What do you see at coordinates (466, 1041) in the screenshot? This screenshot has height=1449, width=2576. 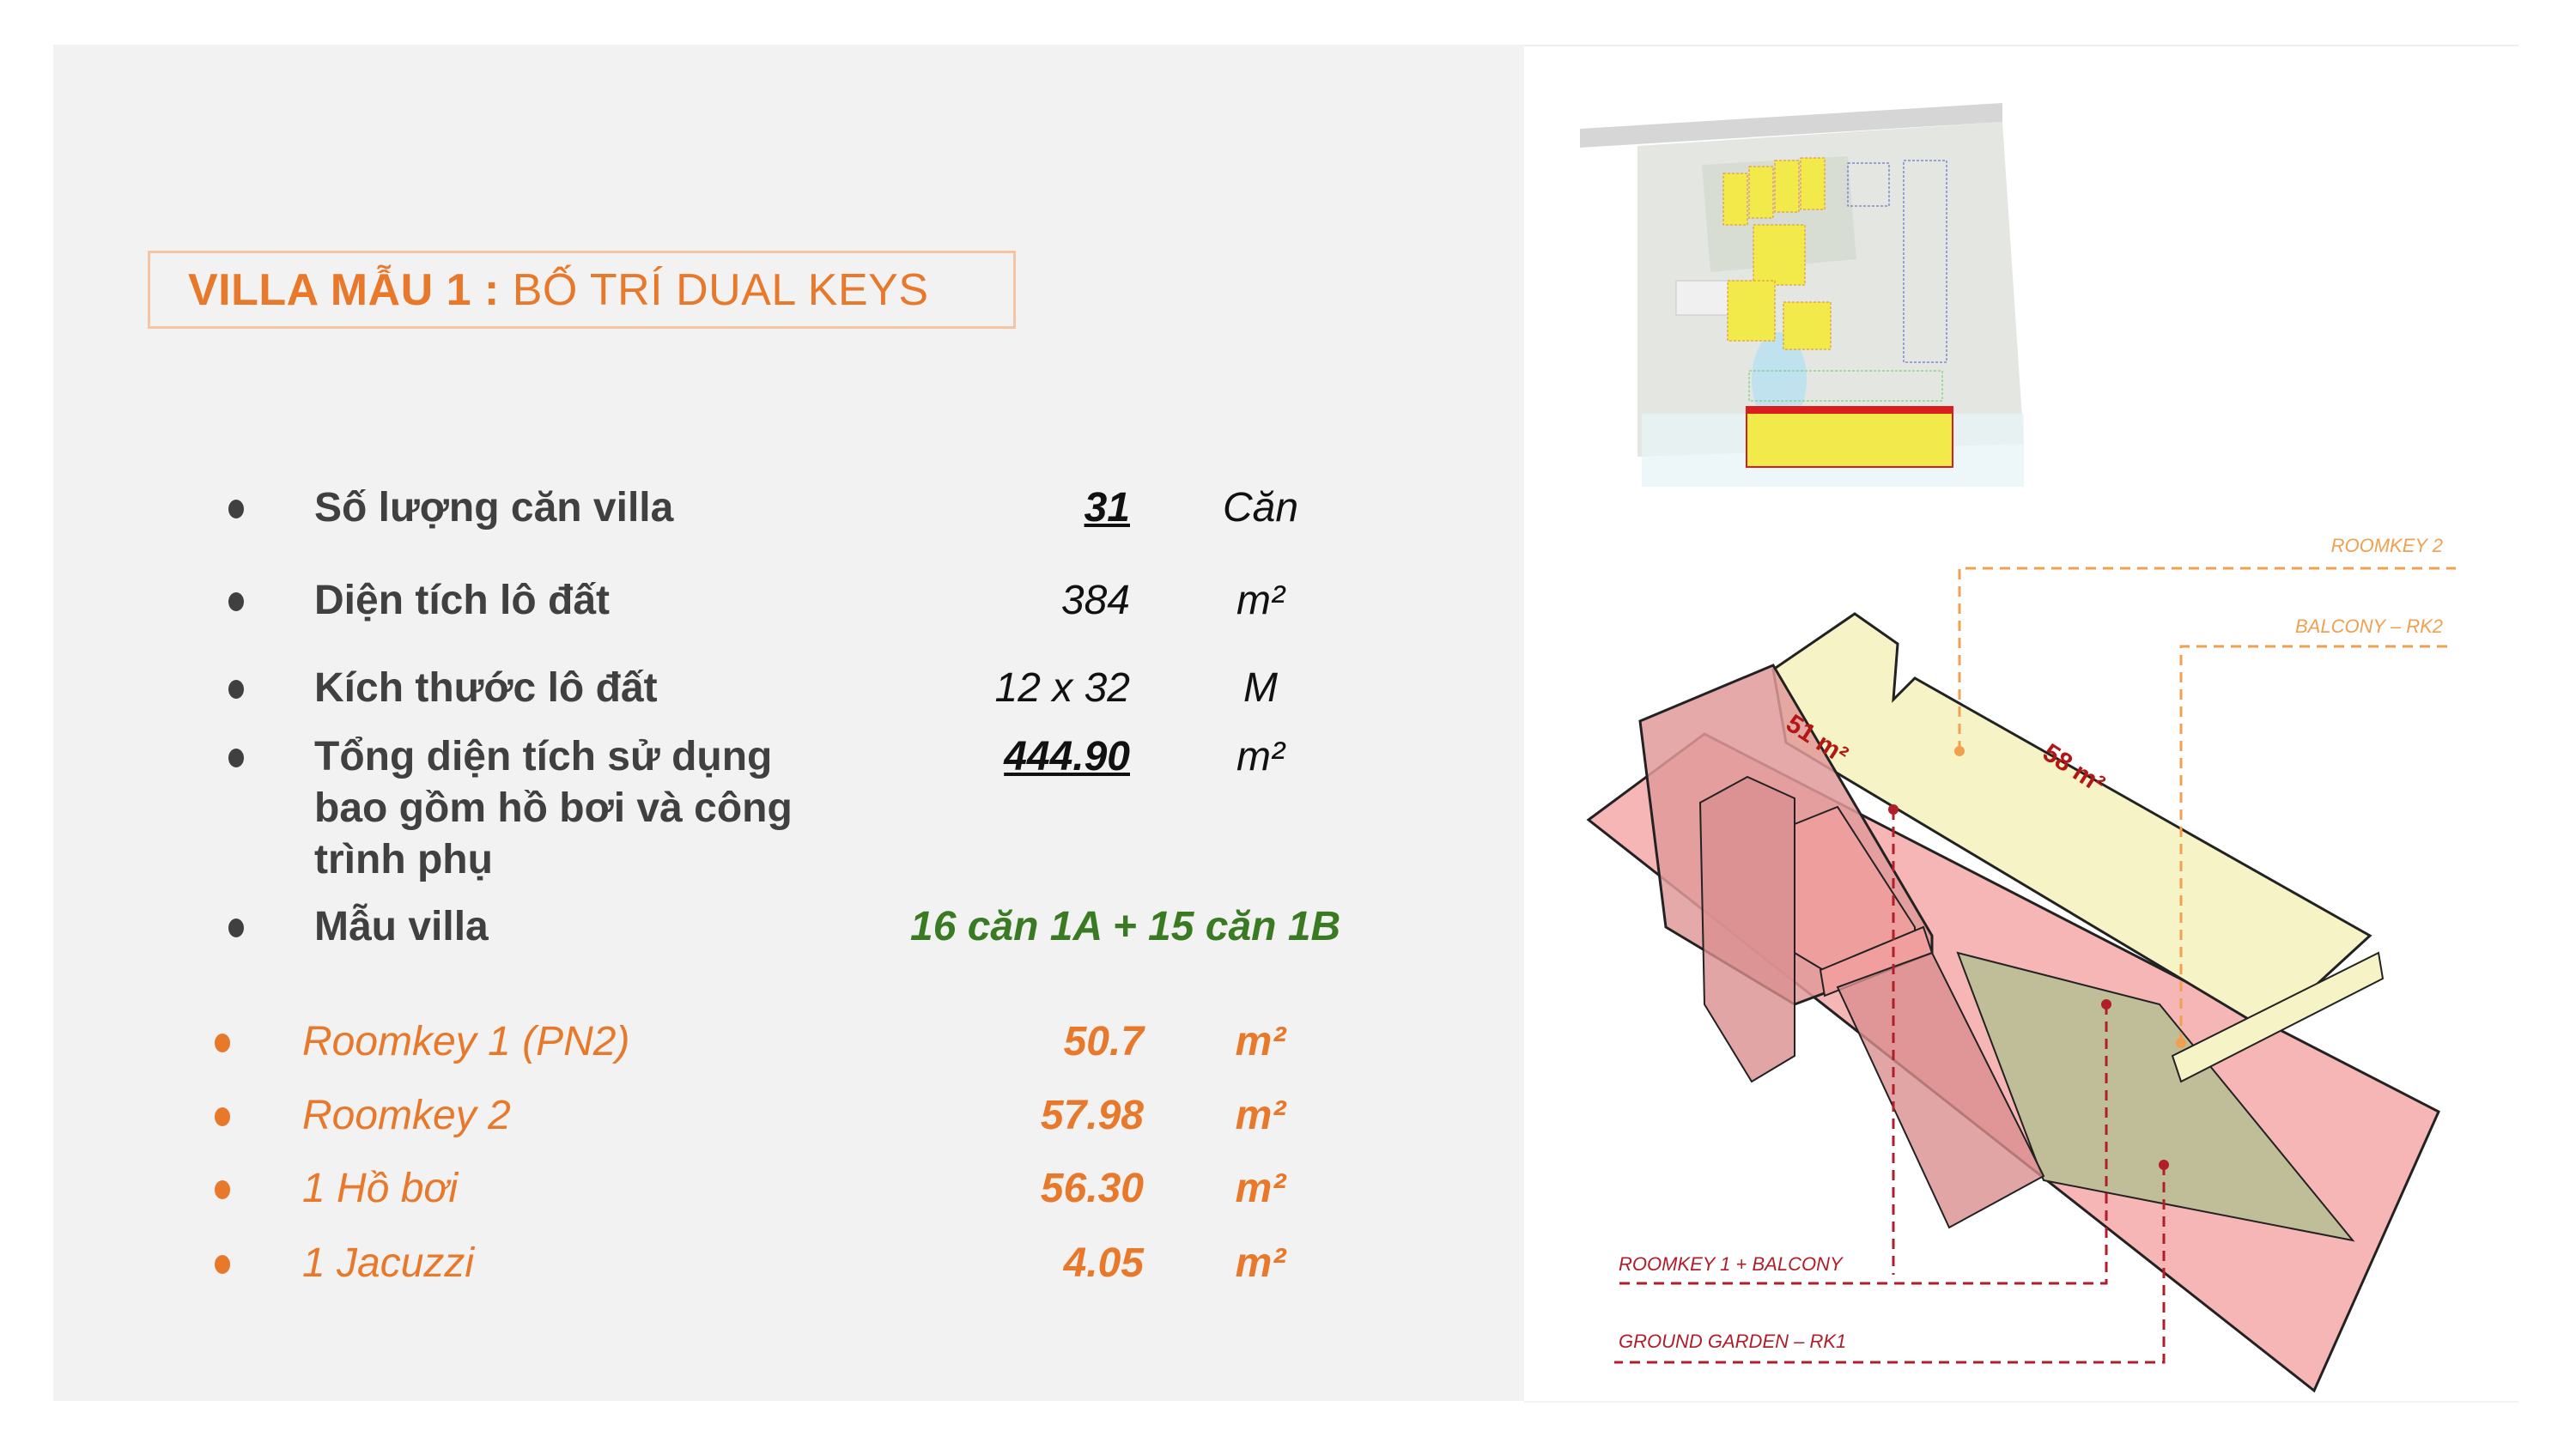 I see `area-label: Roomkey 1 (PN2)` at bounding box center [466, 1041].